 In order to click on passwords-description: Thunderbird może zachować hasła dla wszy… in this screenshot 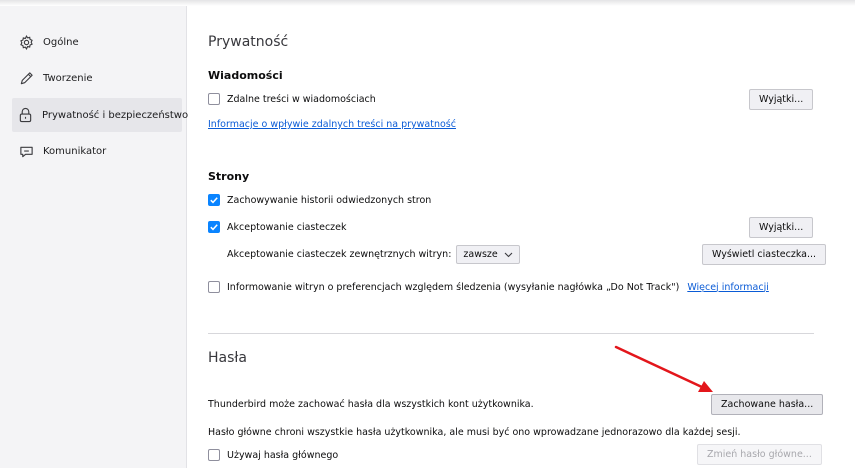, I will do `click(371, 404)`.